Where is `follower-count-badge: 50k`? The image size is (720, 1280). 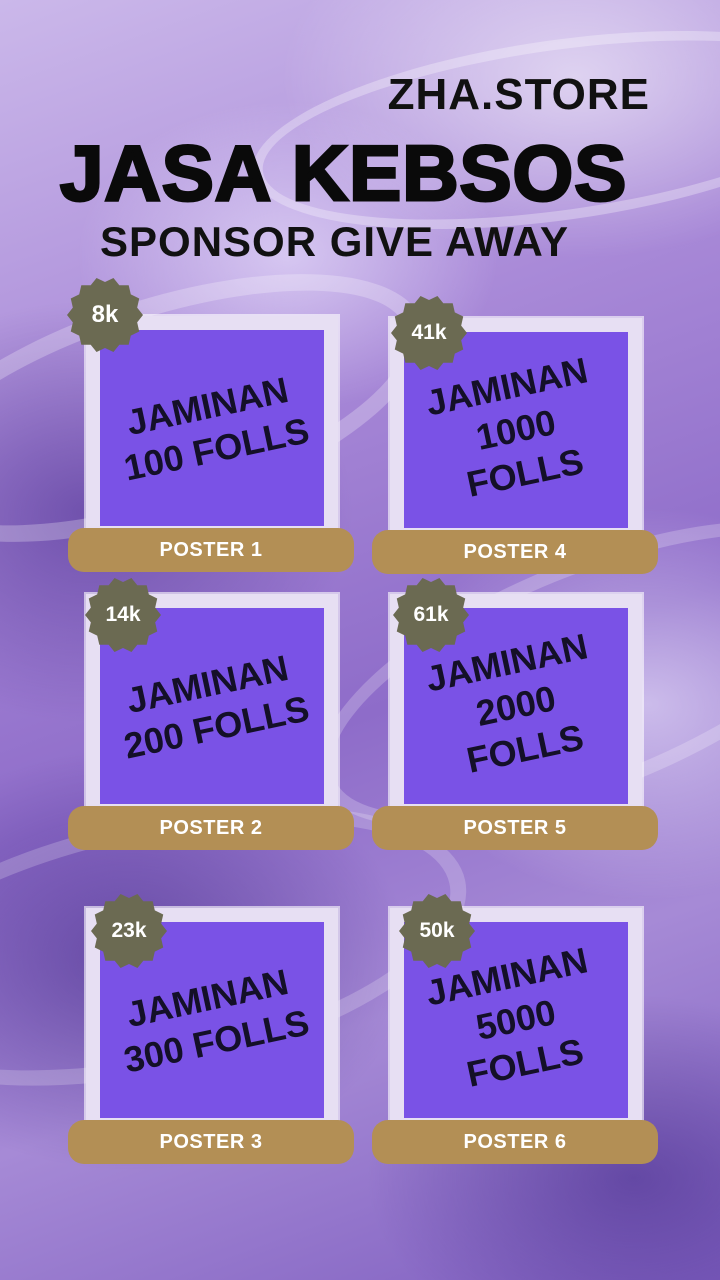 follower-count-badge: 50k is located at coordinates (437, 931).